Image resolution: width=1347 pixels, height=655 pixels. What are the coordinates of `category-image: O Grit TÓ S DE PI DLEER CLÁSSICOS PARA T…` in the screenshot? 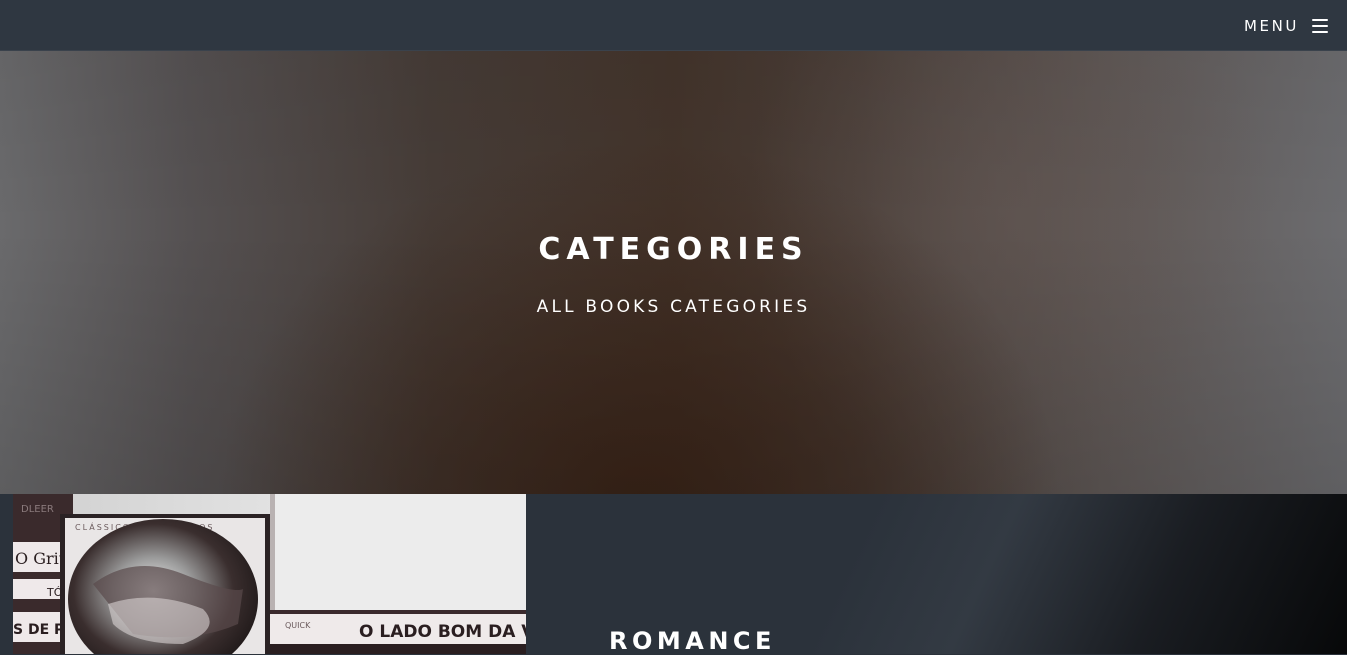 It's located at (269, 574).